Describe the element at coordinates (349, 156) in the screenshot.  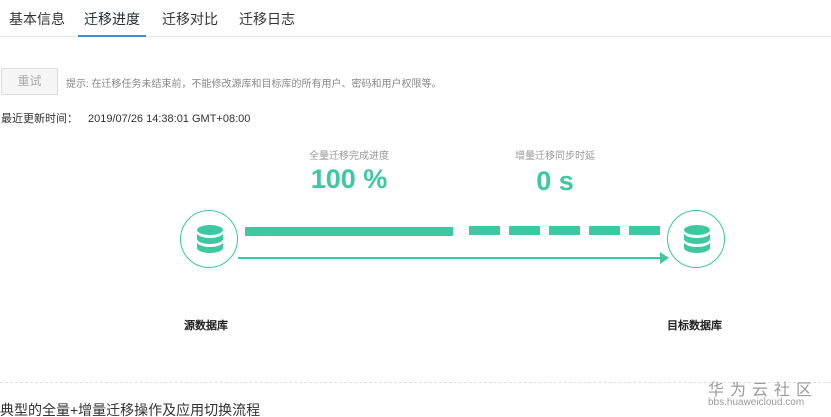
I see `full-migration-label: 全量迁移完成进度` at that location.